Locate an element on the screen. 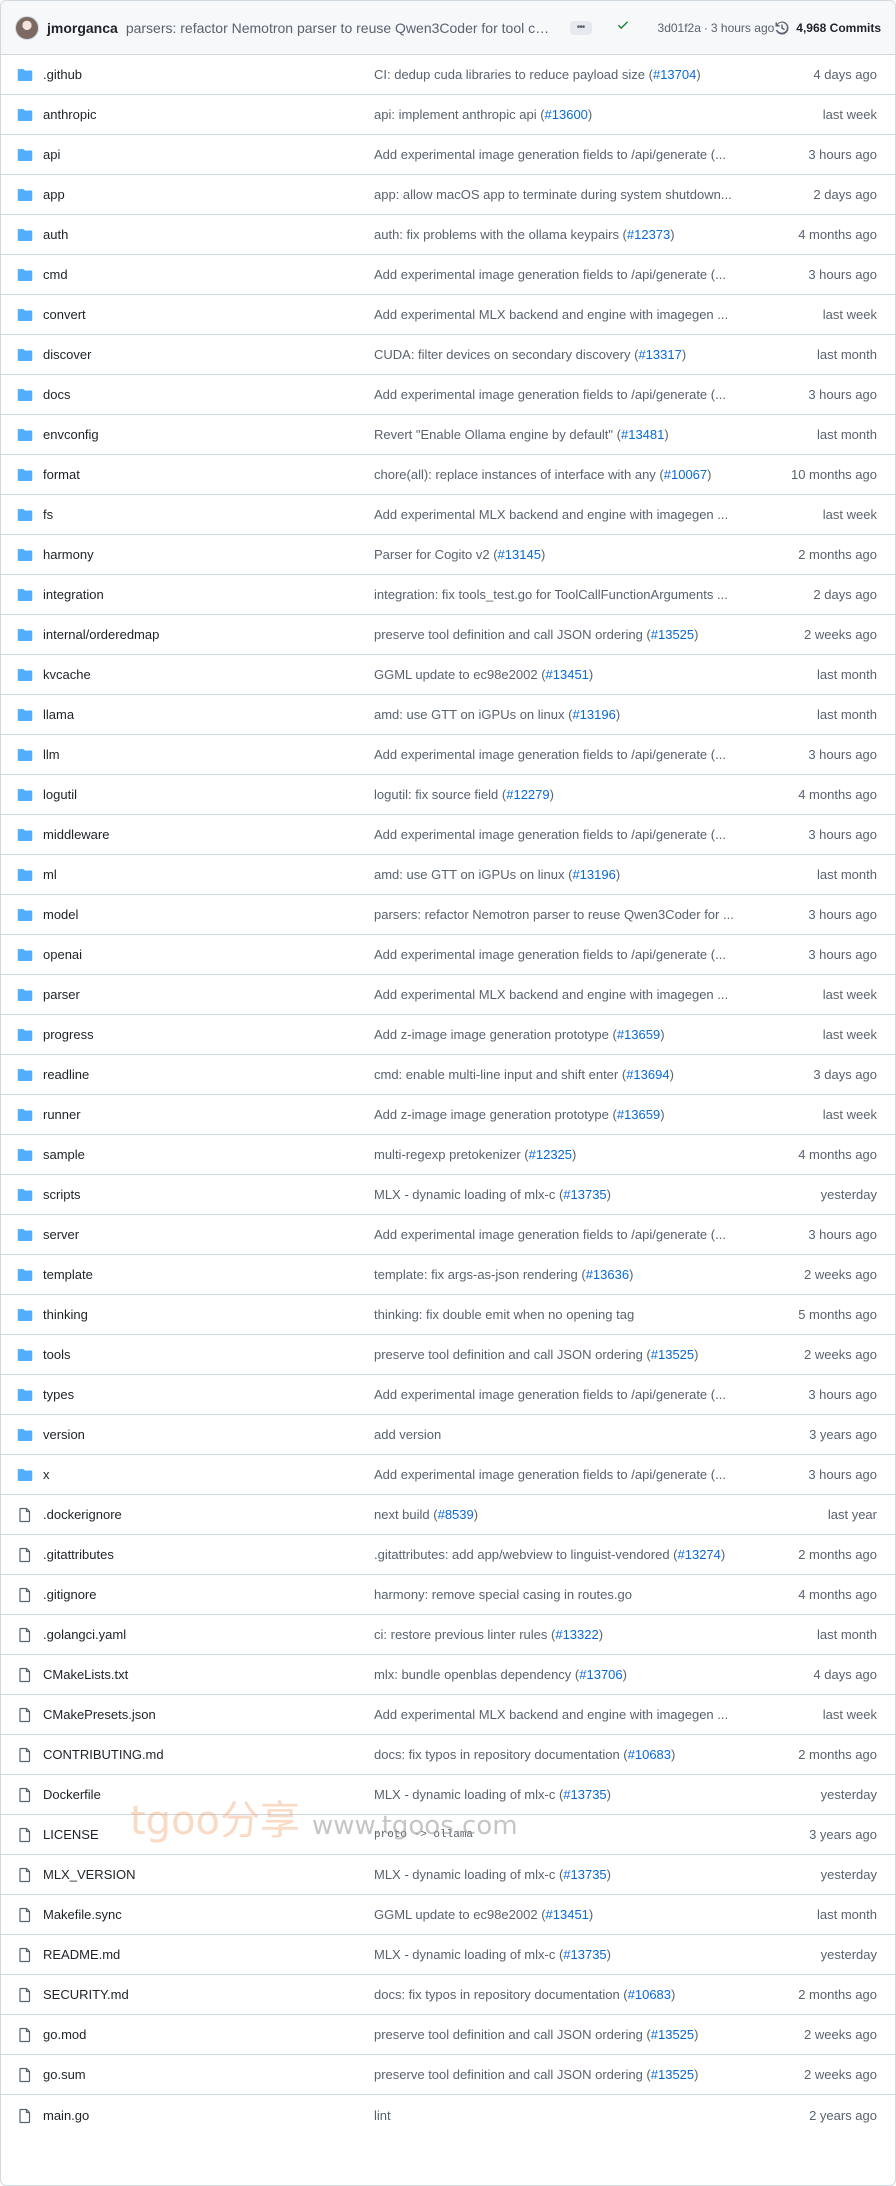 This screenshot has height=2186, width=896. folder-name-link: cmd is located at coordinates (55, 274).